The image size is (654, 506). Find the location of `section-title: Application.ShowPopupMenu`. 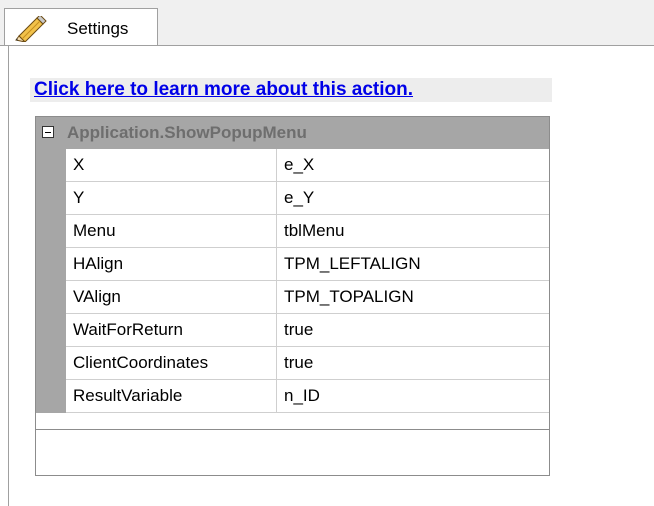

section-title: Application.ShowPopupMenu is located at coordinates (187, 132).